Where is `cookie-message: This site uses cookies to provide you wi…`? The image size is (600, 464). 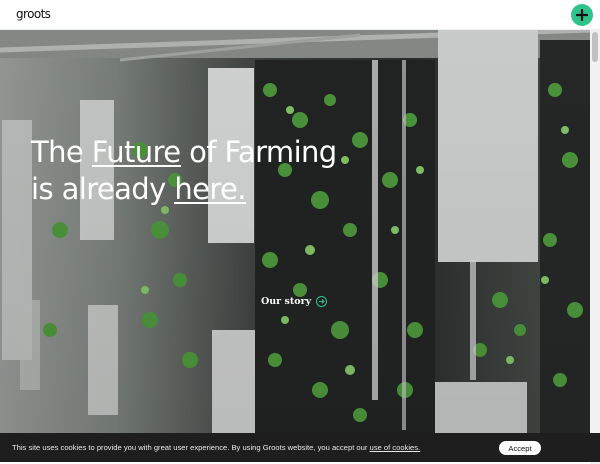 cookie-message: This site uses cookies to provide you wi… is located at coordinates (216, 447).